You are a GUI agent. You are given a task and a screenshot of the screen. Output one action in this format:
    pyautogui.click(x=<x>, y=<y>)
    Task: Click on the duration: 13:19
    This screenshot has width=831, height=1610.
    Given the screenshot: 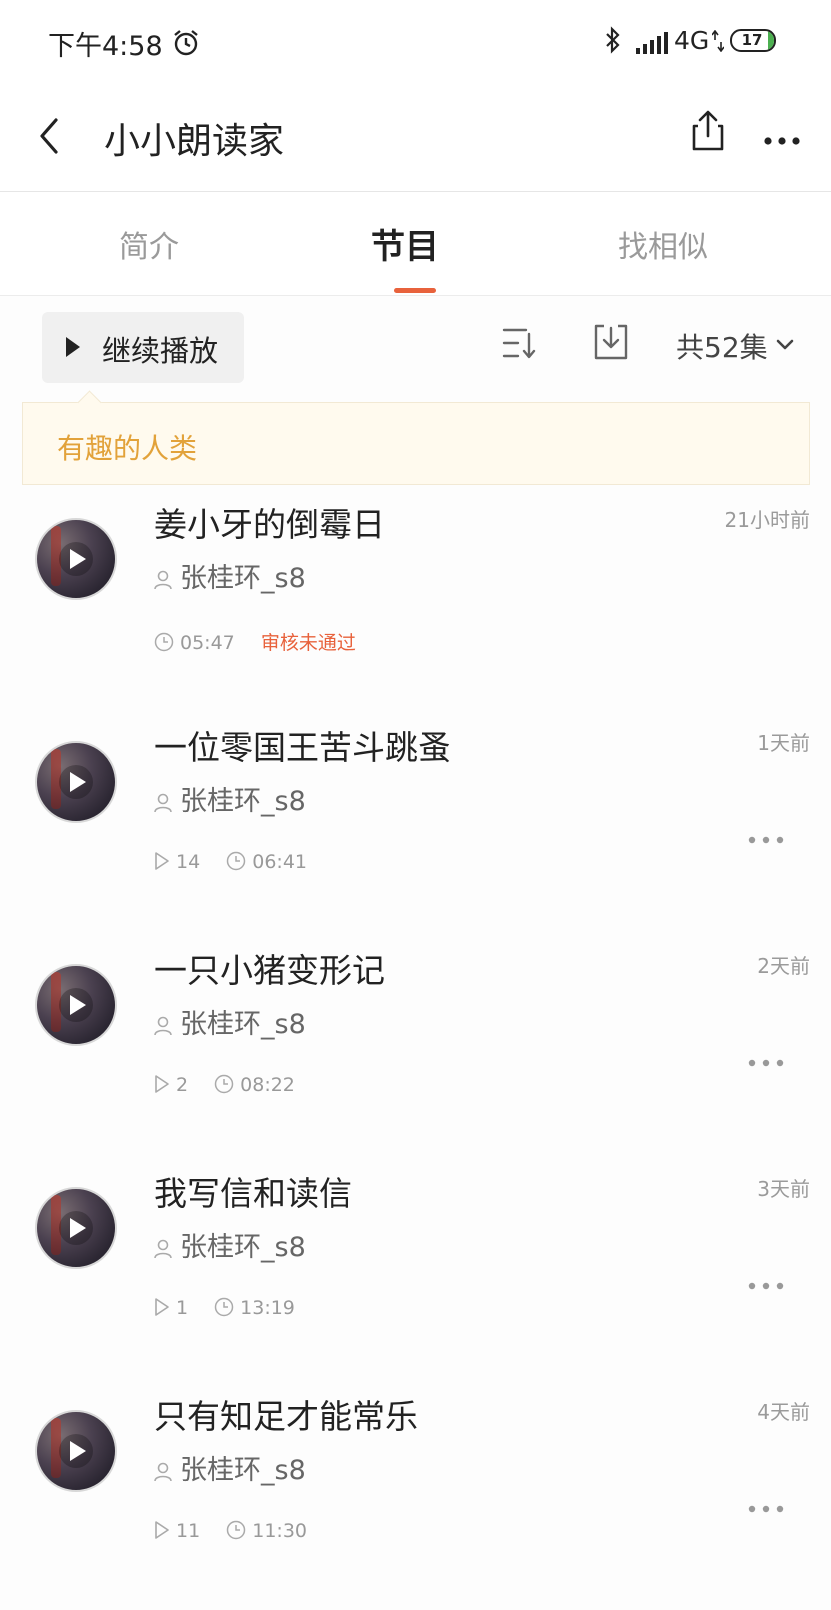 What is the action you would take?
    pyautogui.click(x=254, y=1308)
    